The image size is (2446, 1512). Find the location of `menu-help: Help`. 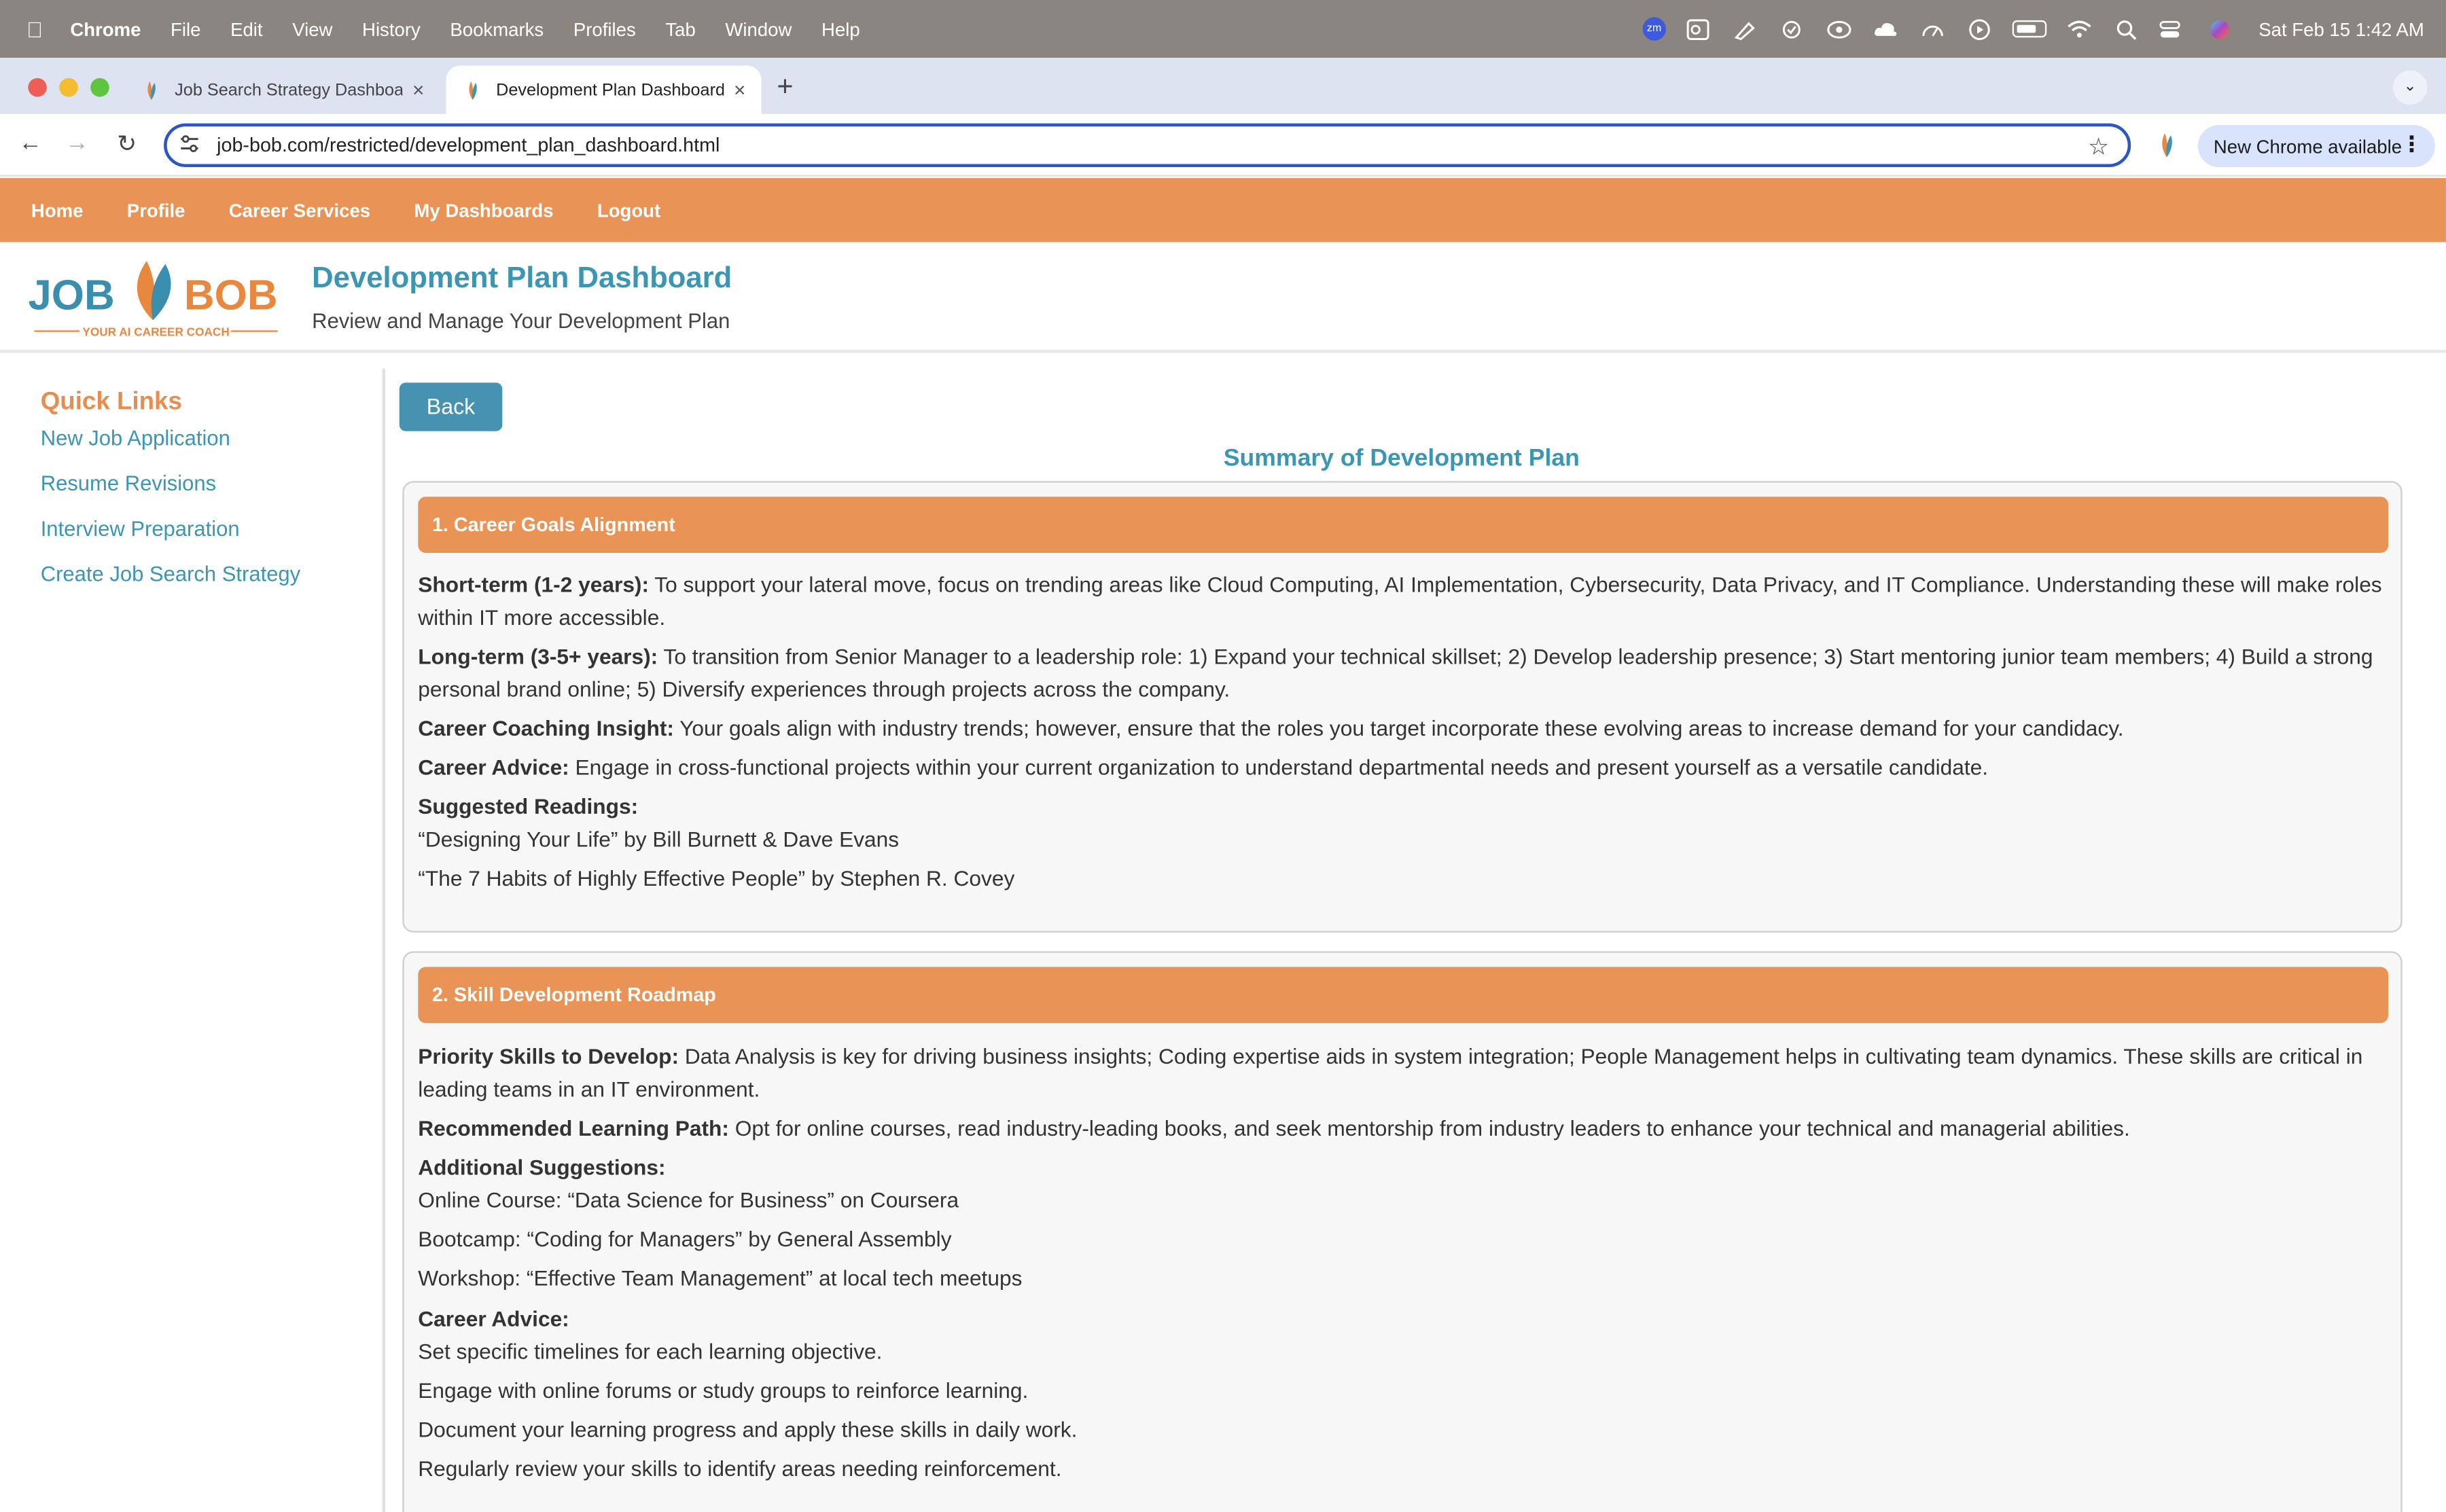

menu-help: Help is located at coordinates (840, 28).